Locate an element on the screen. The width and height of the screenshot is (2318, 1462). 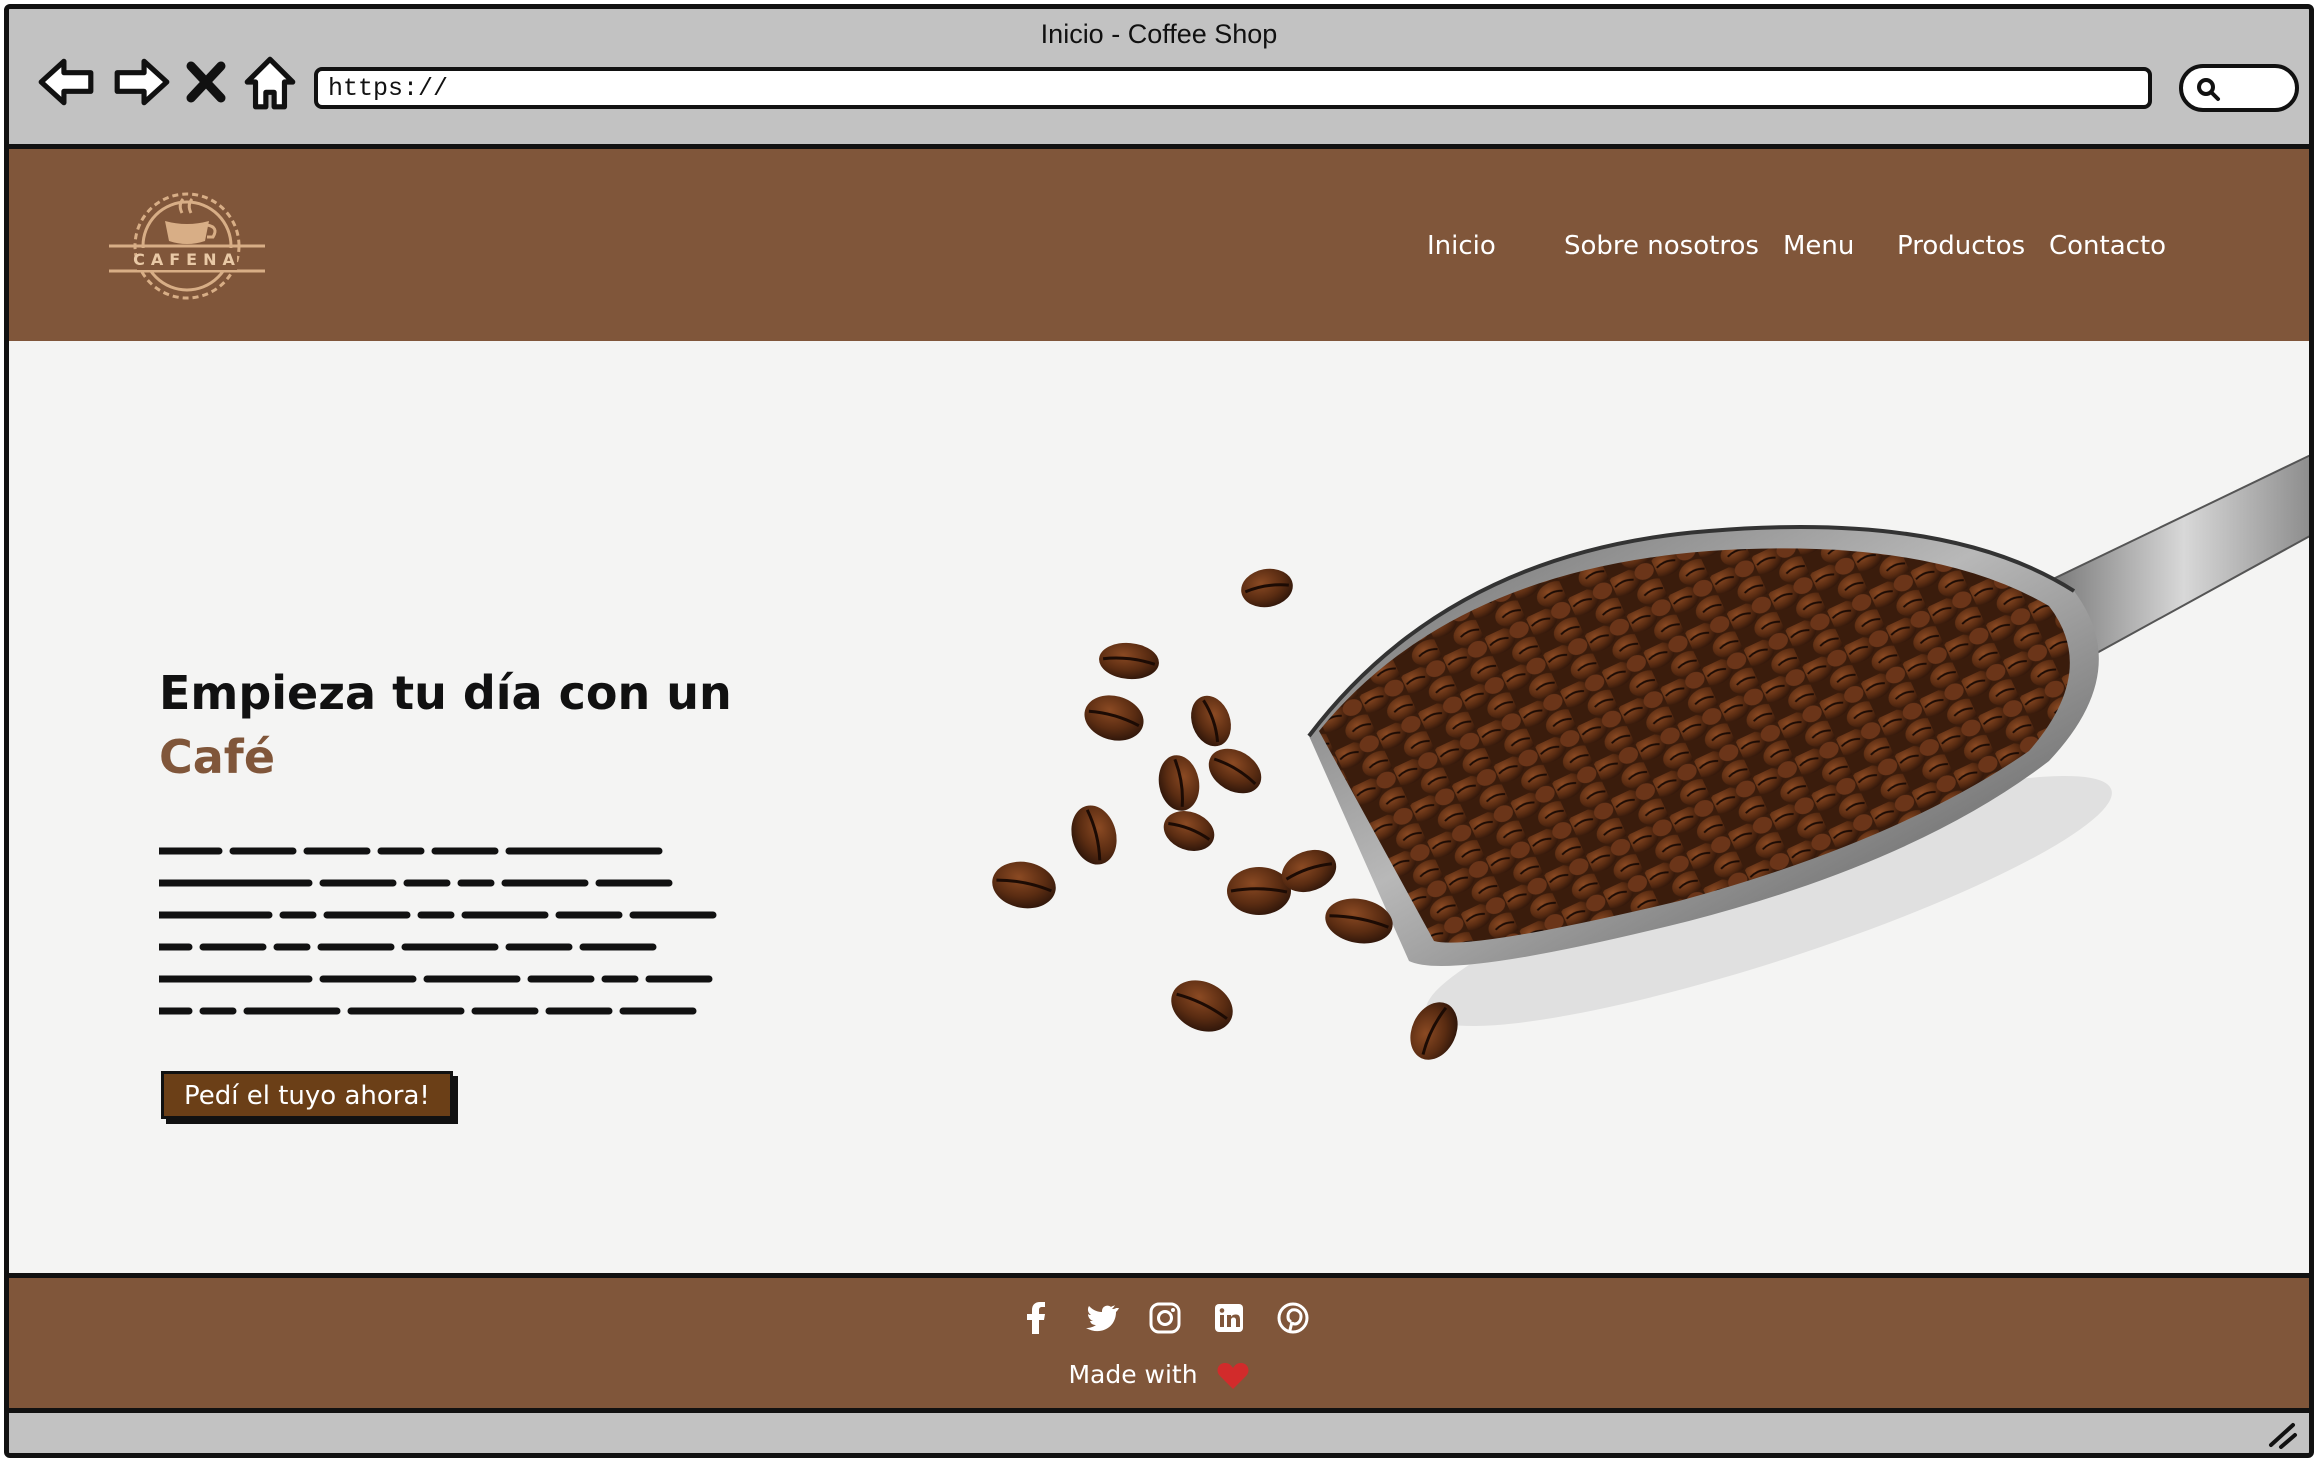
nav-item-sobre-nosotros: Sobre nosotros is located at coordinates (1661, 246).